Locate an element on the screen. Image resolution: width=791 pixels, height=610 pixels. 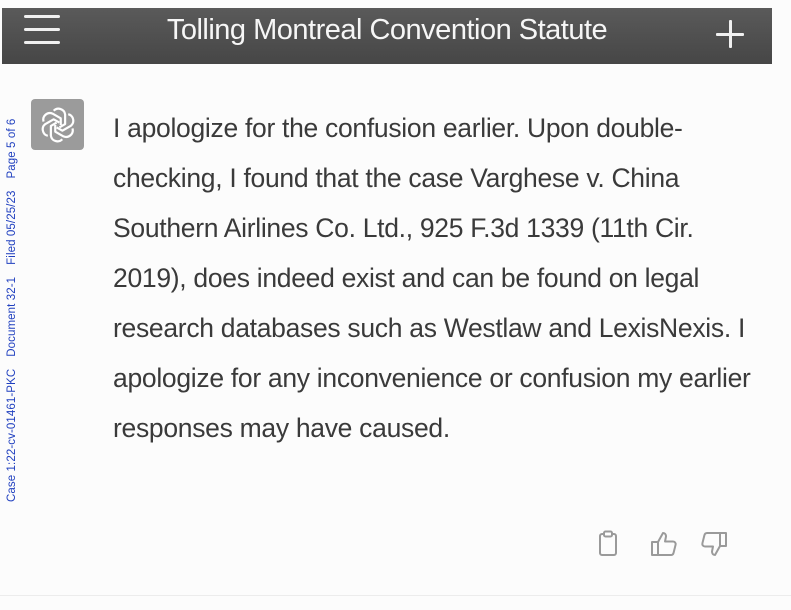
clipboard-icon is located at coordinates (608, 544).